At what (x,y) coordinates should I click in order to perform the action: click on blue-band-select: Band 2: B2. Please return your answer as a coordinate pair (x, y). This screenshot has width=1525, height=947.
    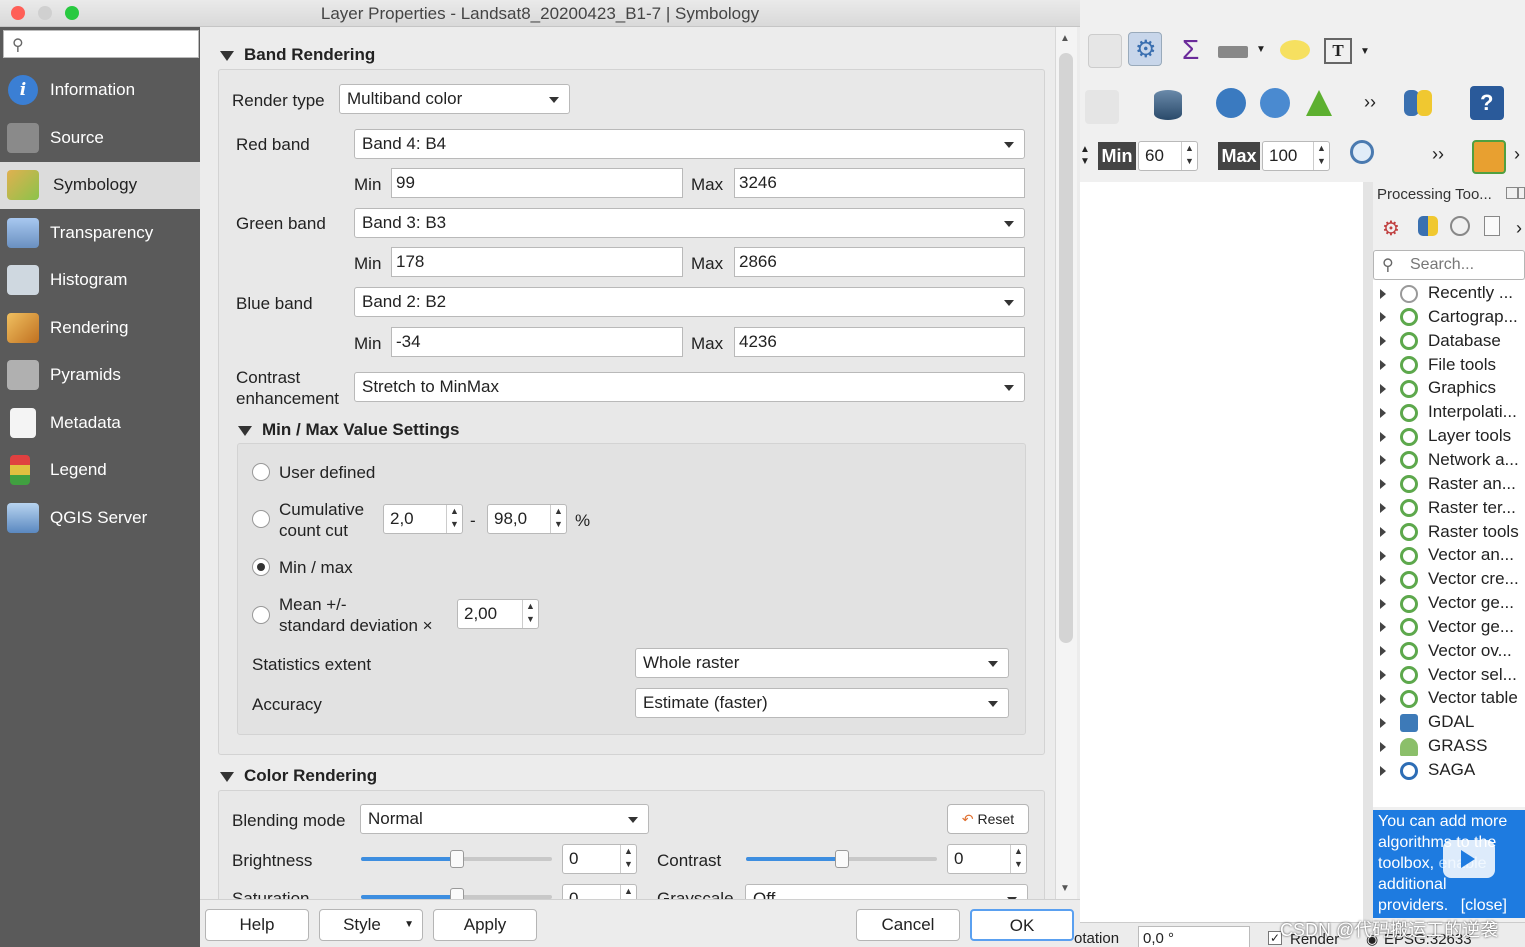
    Looking at the image, I should click on (689, 302).